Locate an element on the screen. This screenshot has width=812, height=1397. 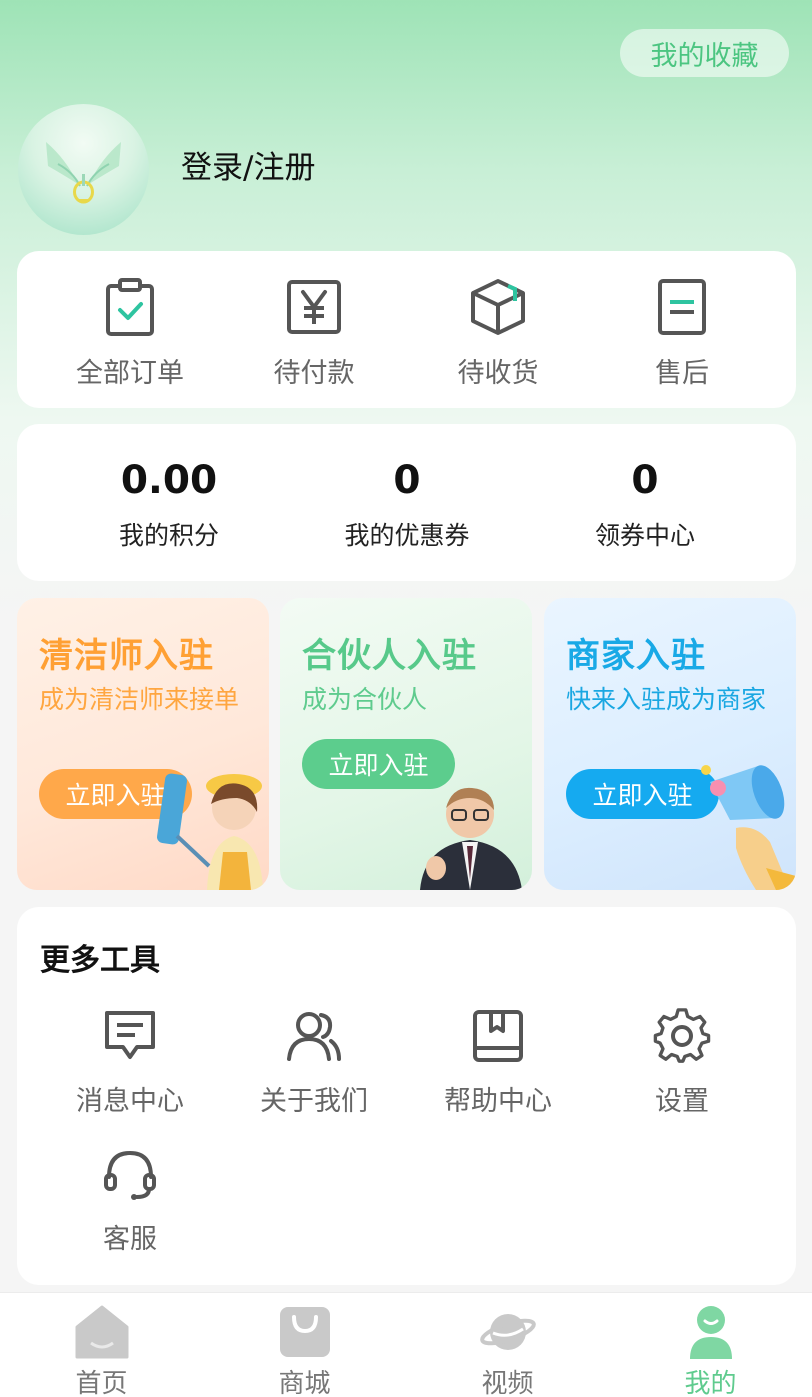
app-logo-icon is located at coordinates (83, 173).